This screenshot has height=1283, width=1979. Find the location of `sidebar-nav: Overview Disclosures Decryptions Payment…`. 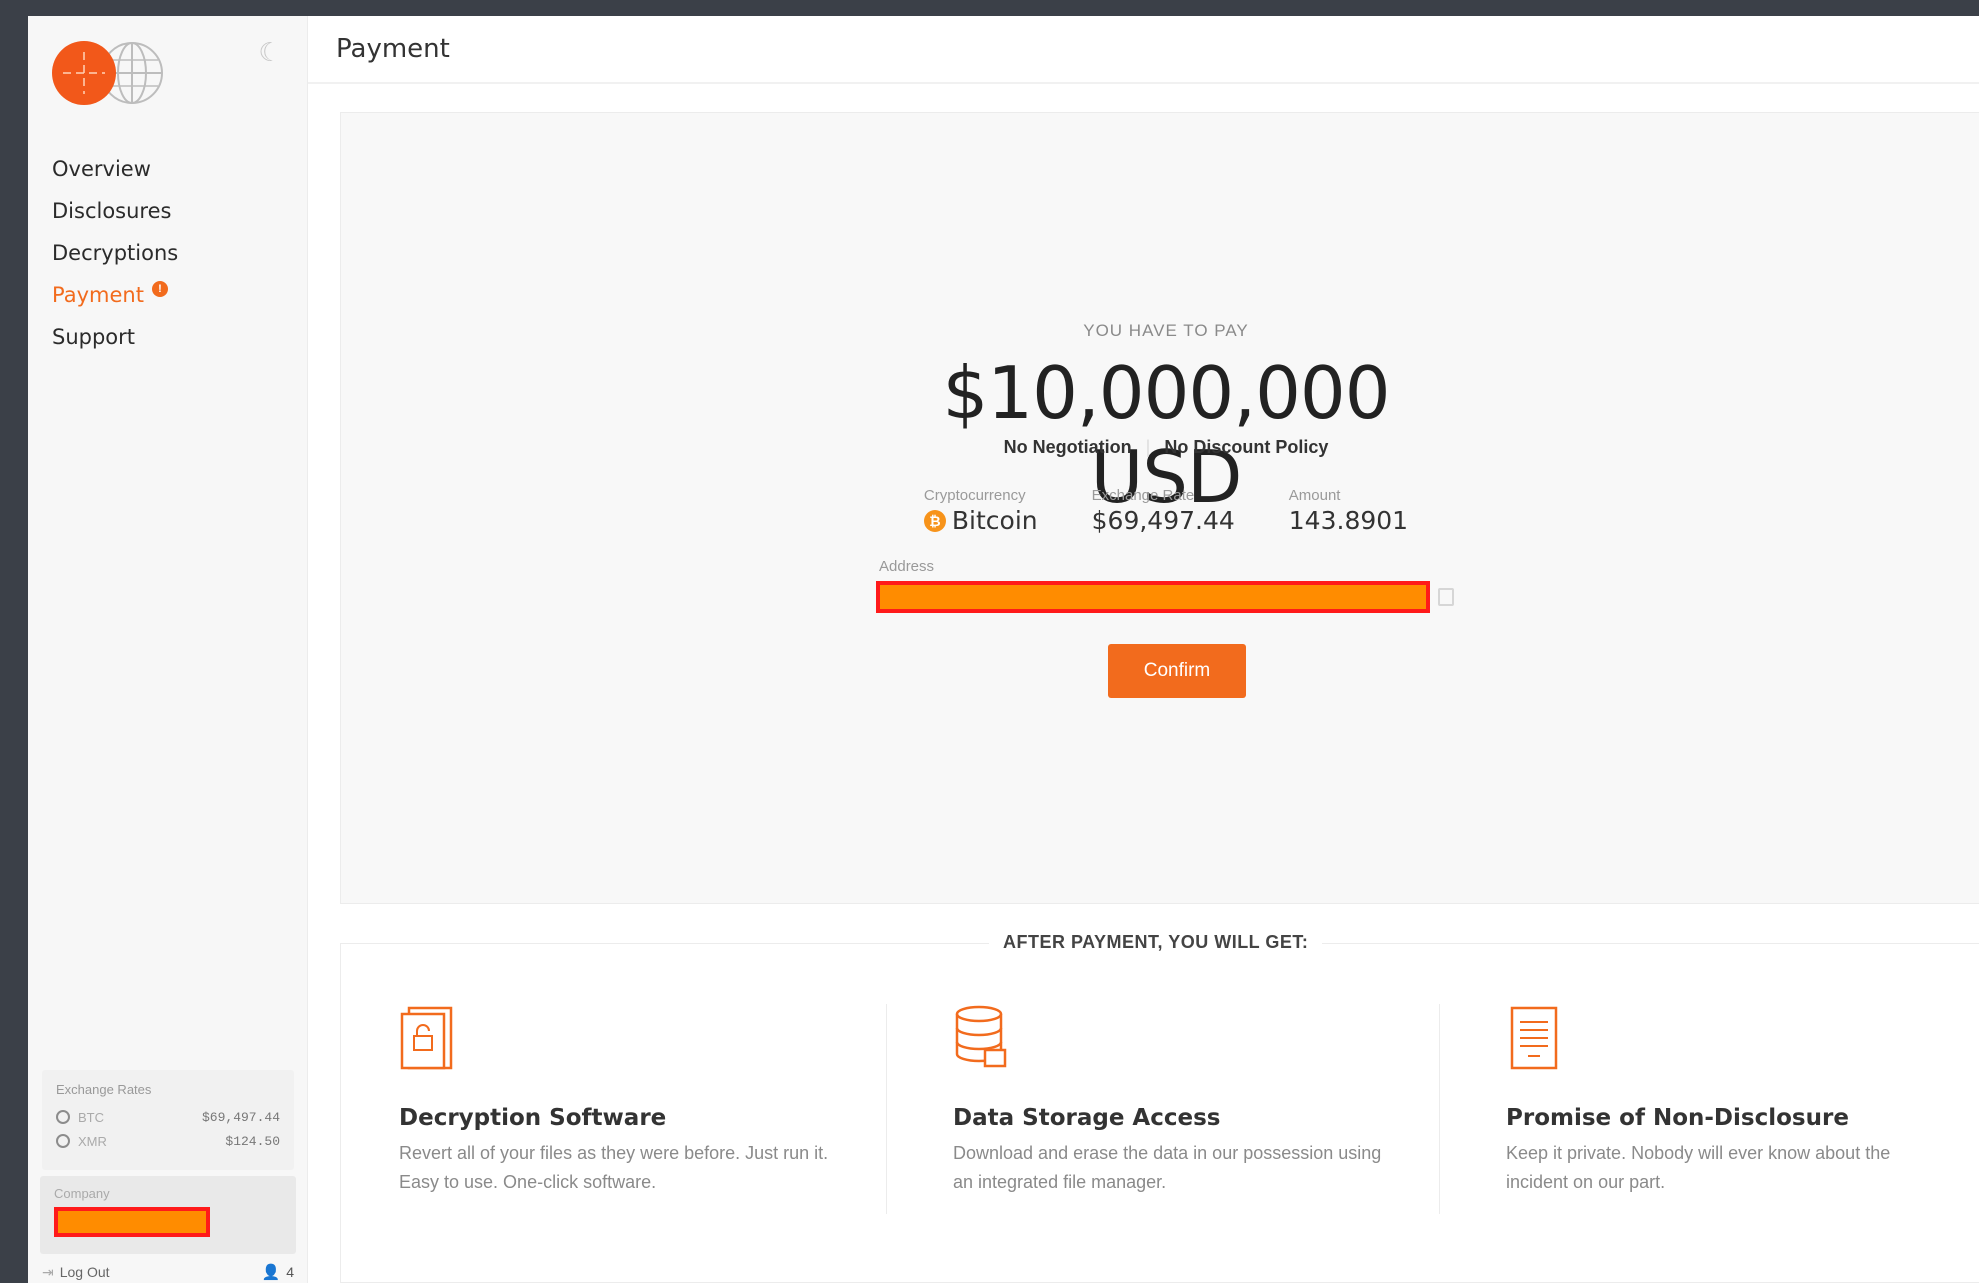

sidebar-nav: Overview Disclosures Decryptions Payment… is located at coordinates (115, 253).